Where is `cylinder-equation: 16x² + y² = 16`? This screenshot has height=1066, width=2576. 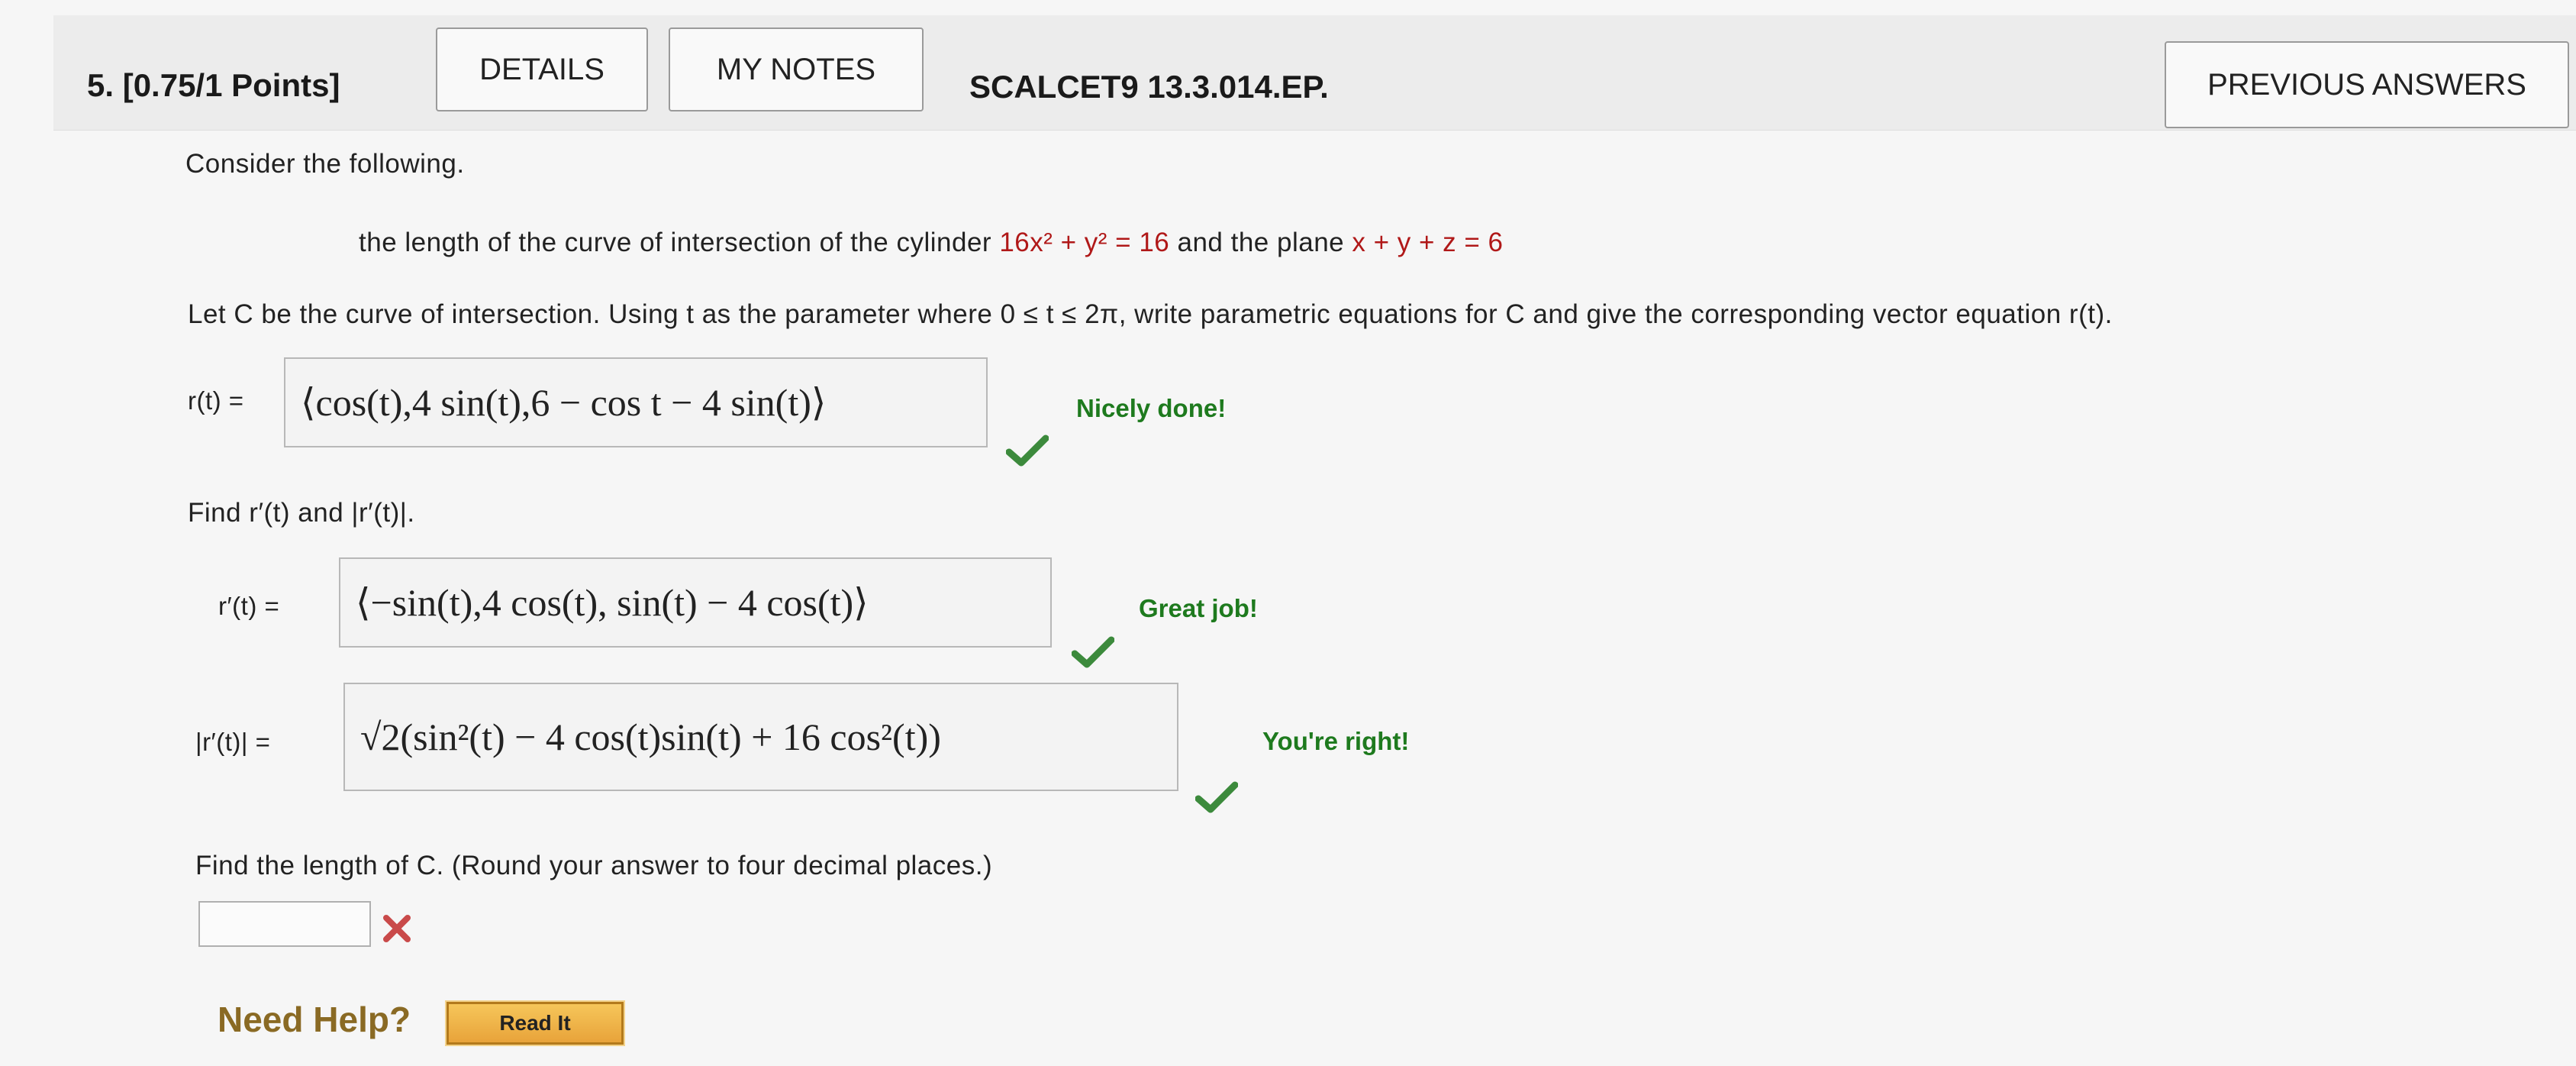 cylinder-equation: 16x² + y² = 16 is located at coordinates (1085, 243).